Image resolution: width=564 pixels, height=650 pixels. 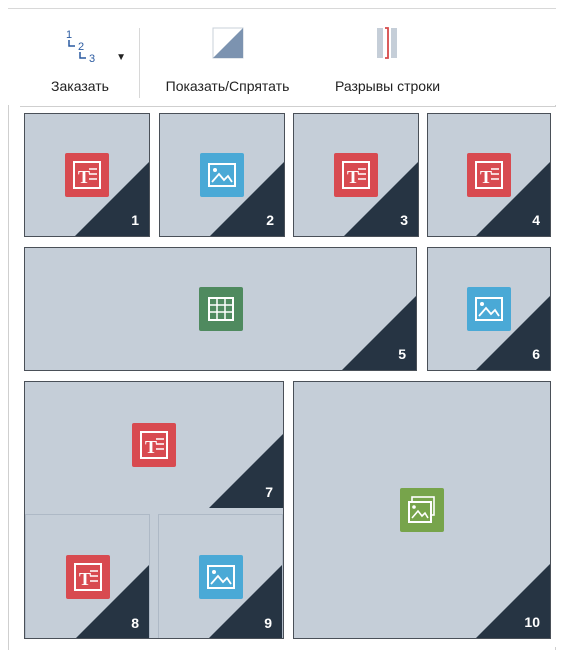 What do you see at coordinates (227, 60) in the screenshot?
I see `show-hide-button: Показать/Спрятать` at bounding box center [227, 60].